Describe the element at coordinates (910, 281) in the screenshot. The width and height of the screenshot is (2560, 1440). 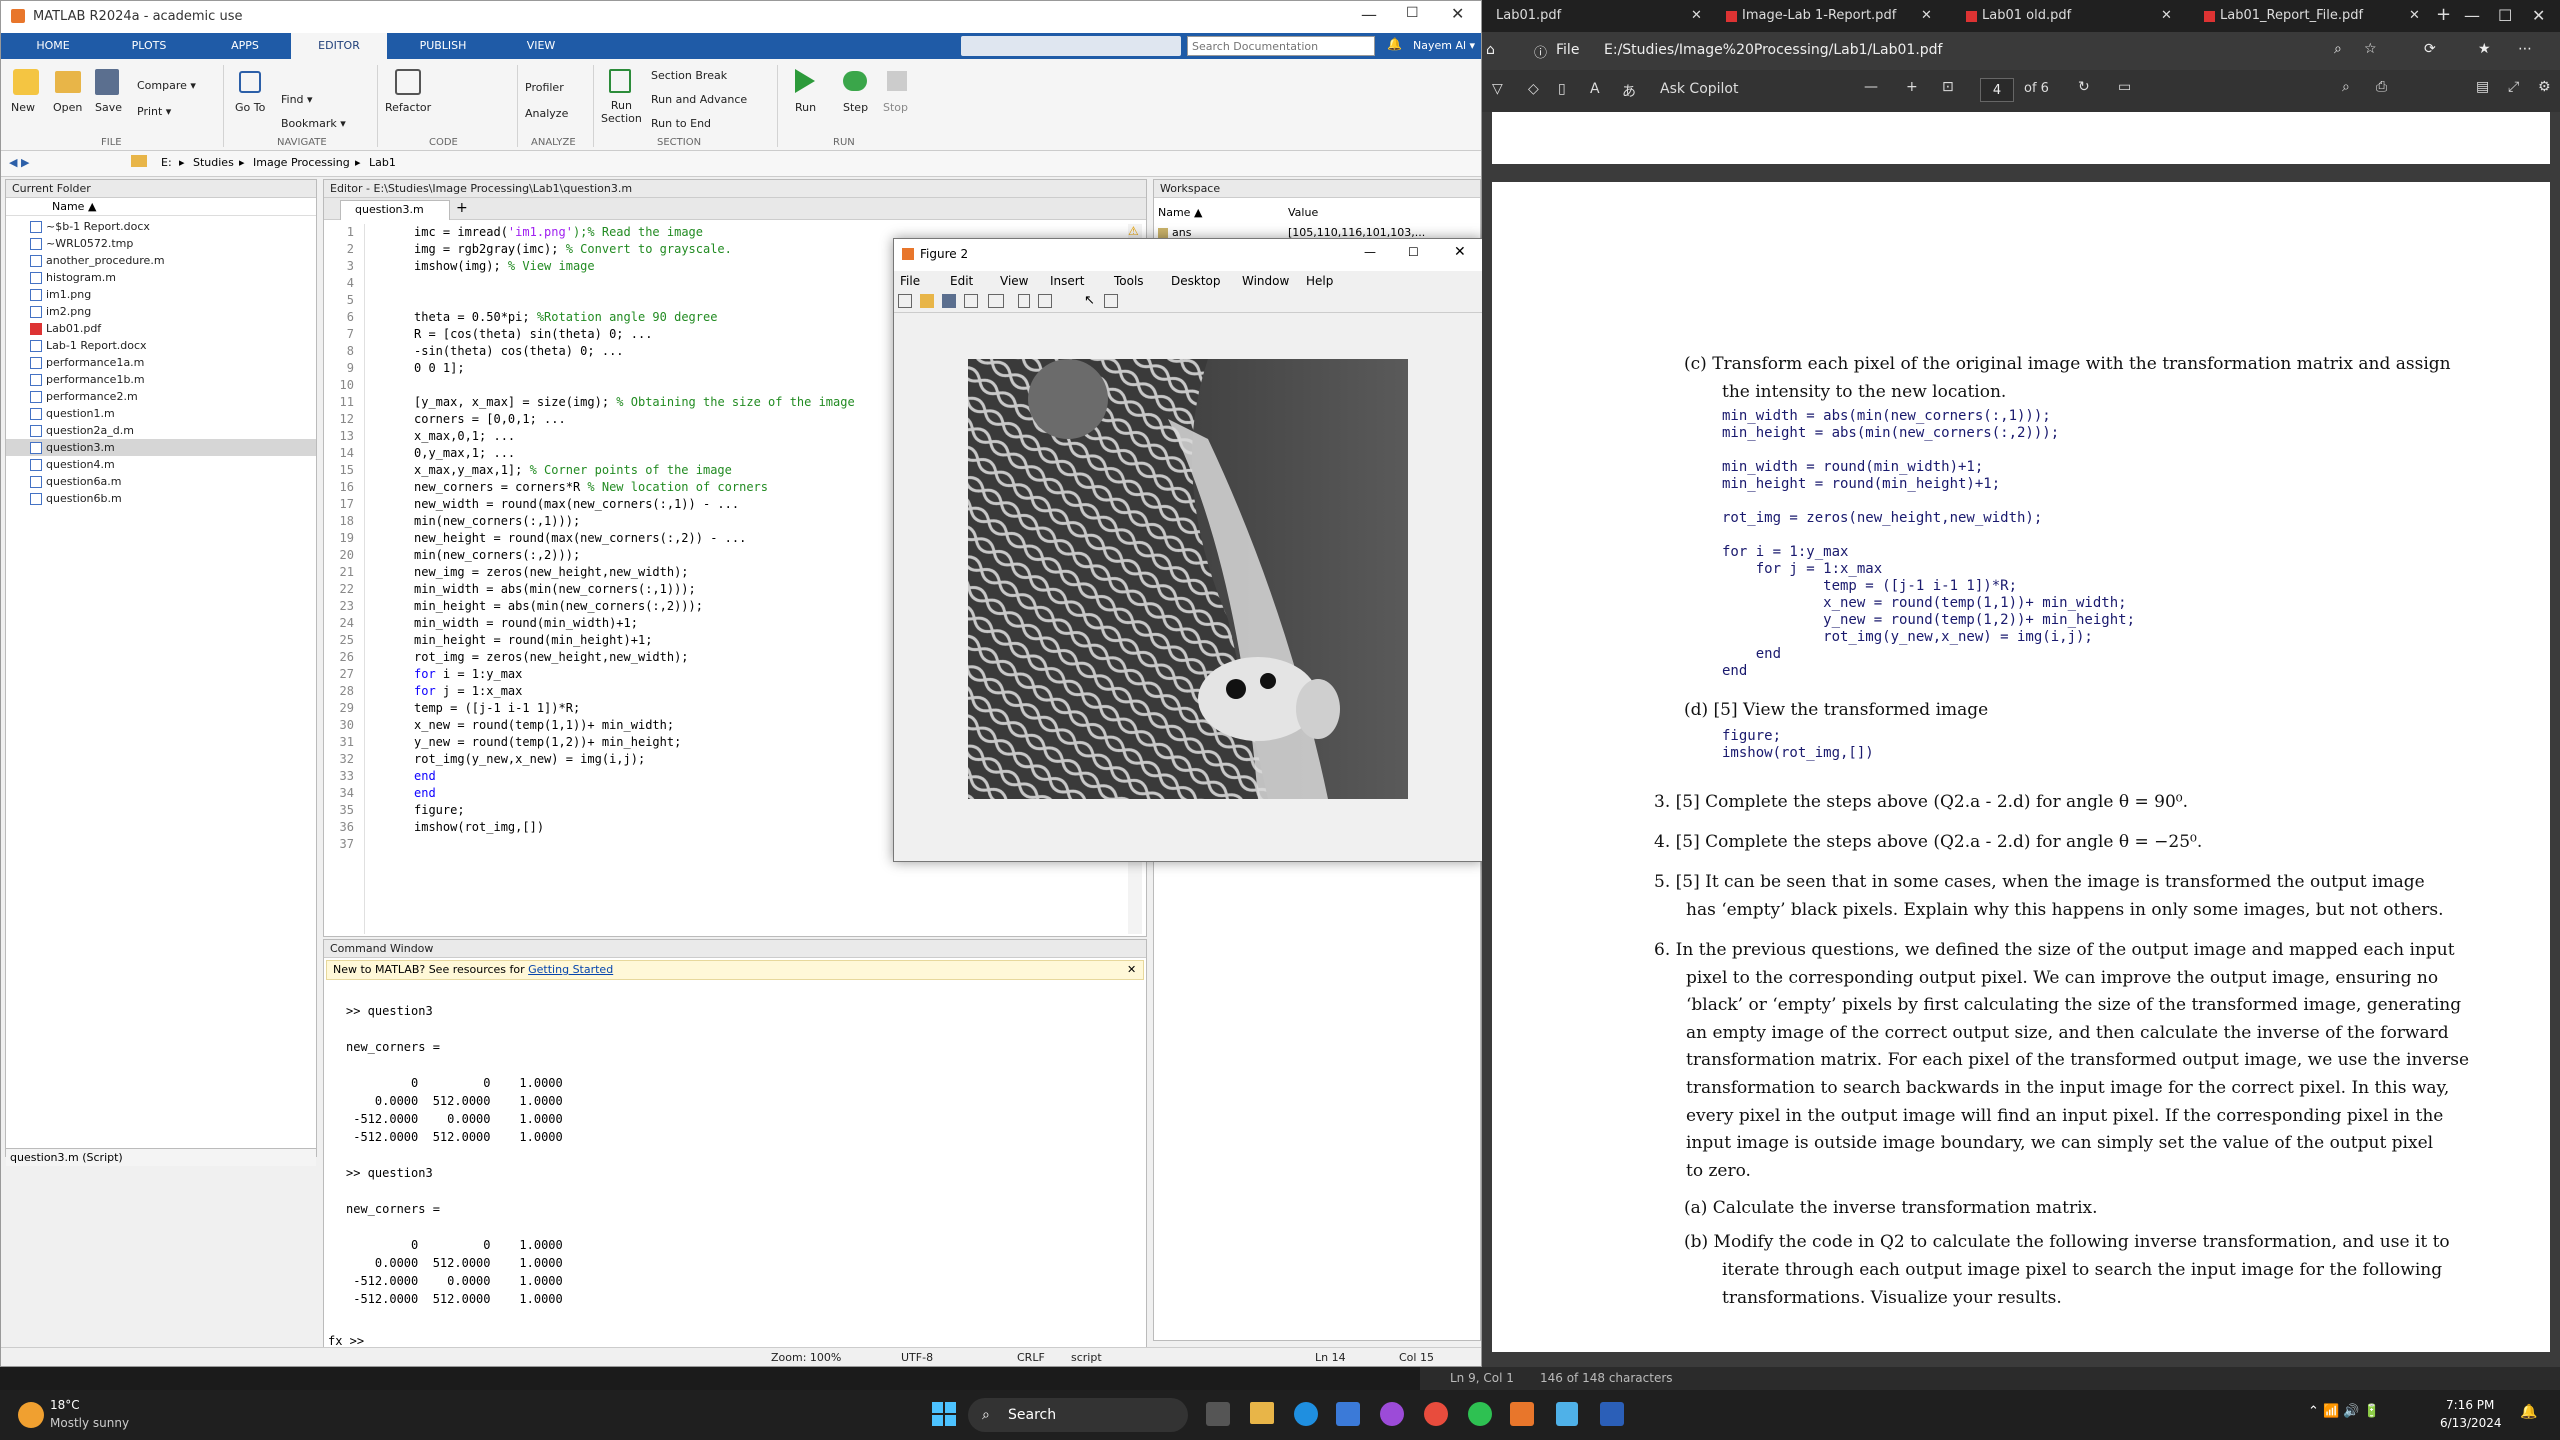
I see `figure-menu-file: File` at that location.